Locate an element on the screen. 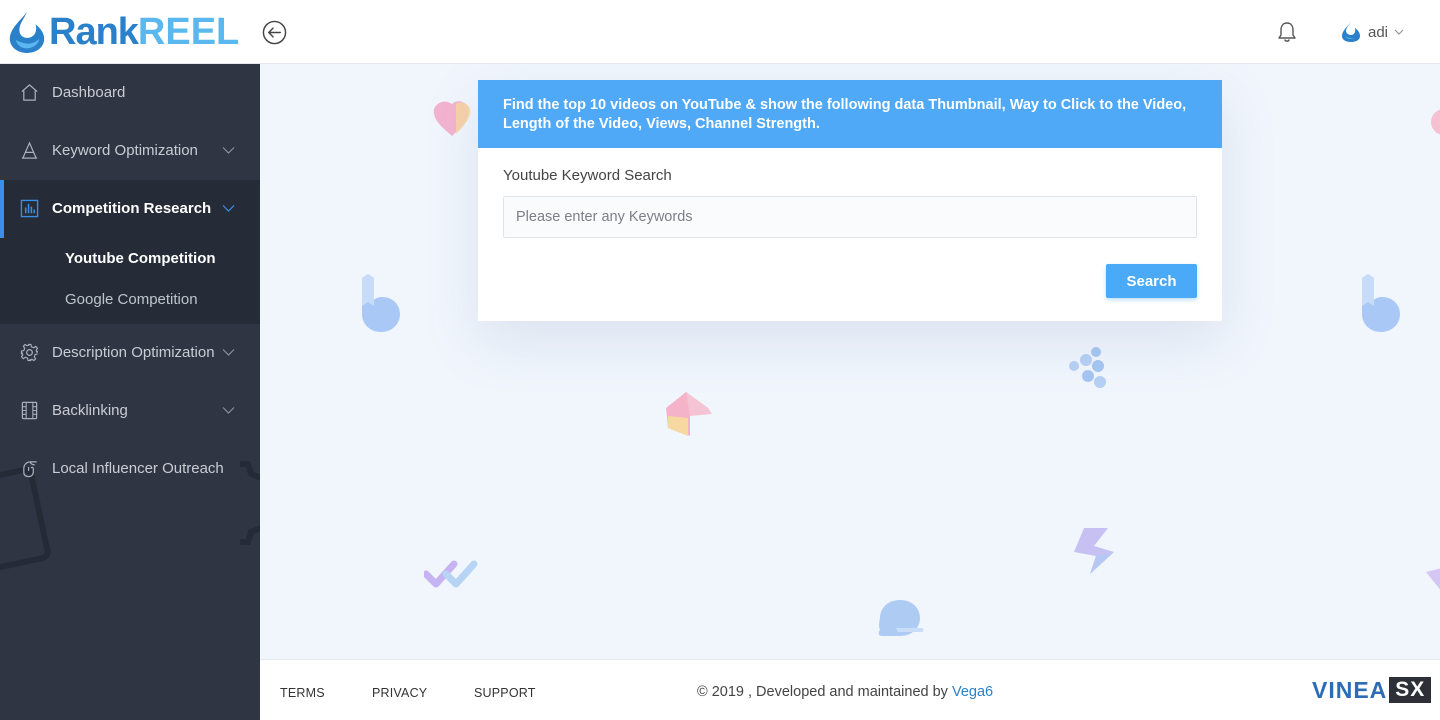 The width and height of the screenshot is (1440, 720). bell-icon is located at coordinates (1287, 32).